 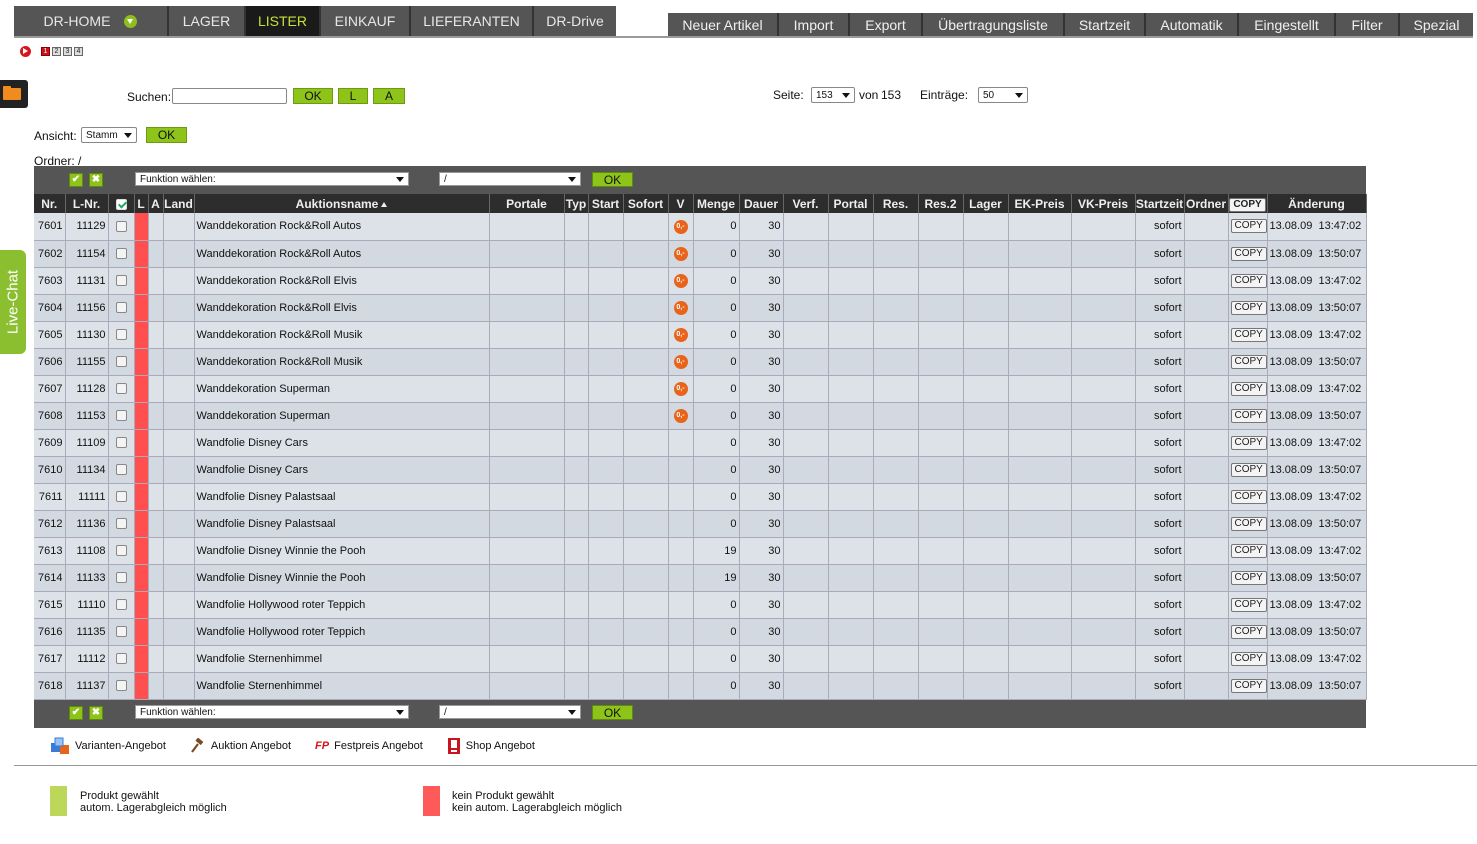 I want to click on function-select-bottom: Funktion wählen:, so click(x=272, y=712).